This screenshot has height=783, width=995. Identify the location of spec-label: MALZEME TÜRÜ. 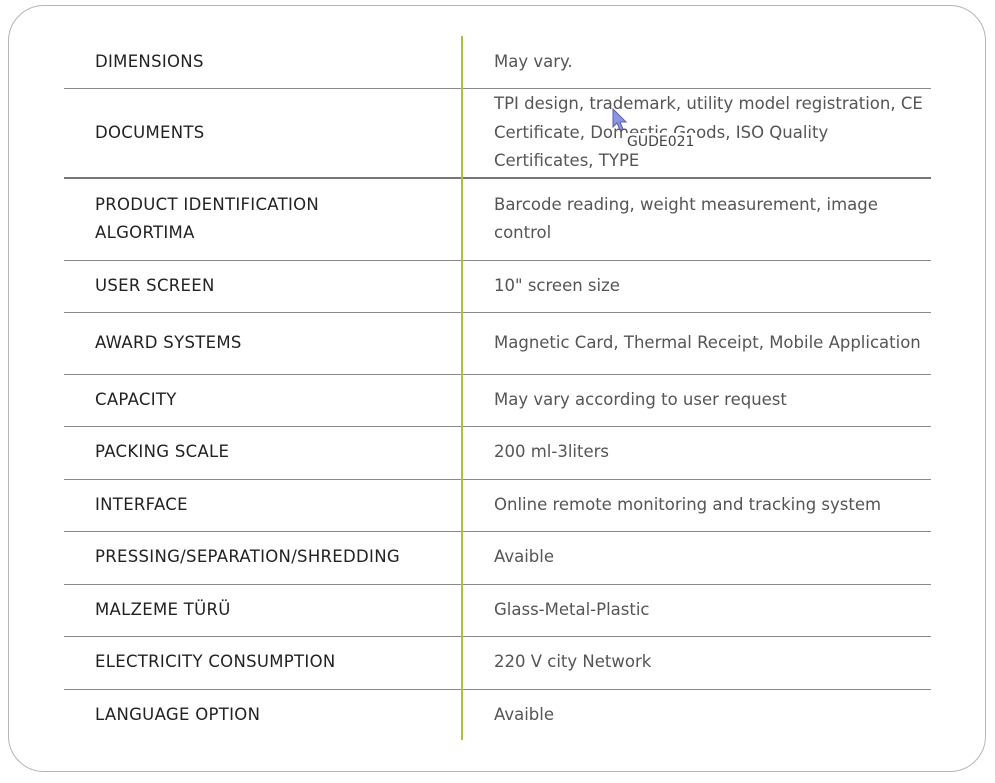
(263, 610).